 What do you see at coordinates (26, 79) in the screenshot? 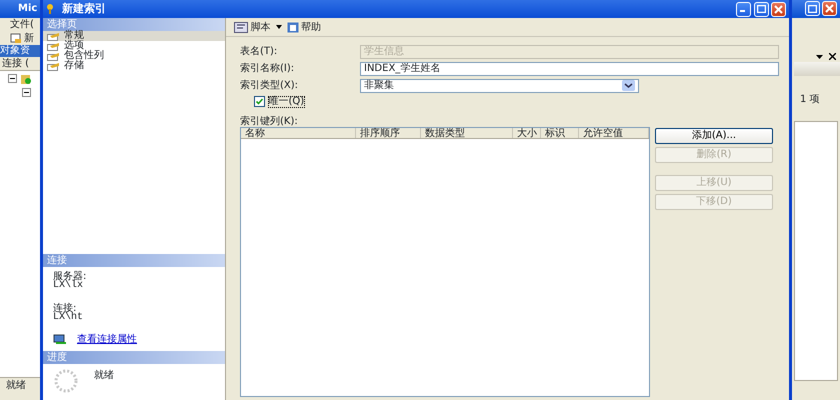
I see `server-icon` at bounding box center [26, 79].